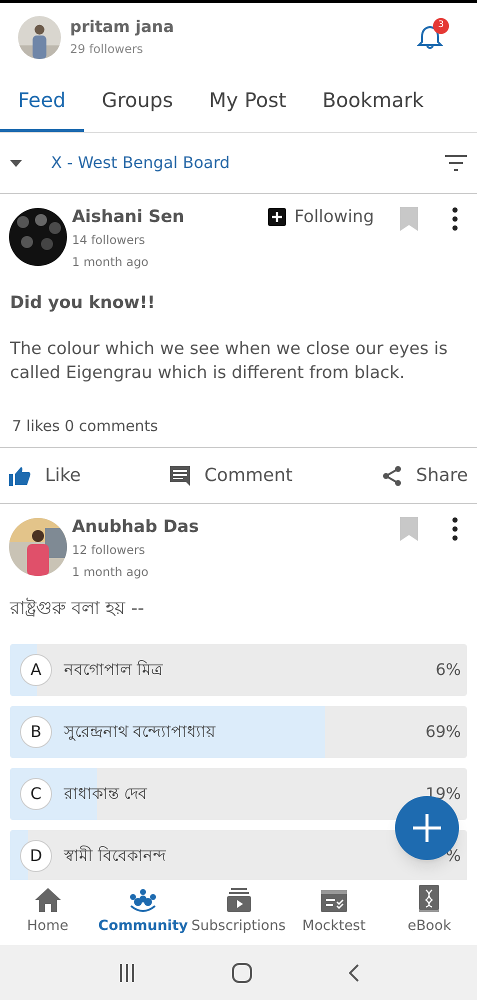 The image size is (477, 1000). What do you see at coordinates (231, 475) in the screenshot?
I see `comment-button: Comment` at bounding box center [231, 475].